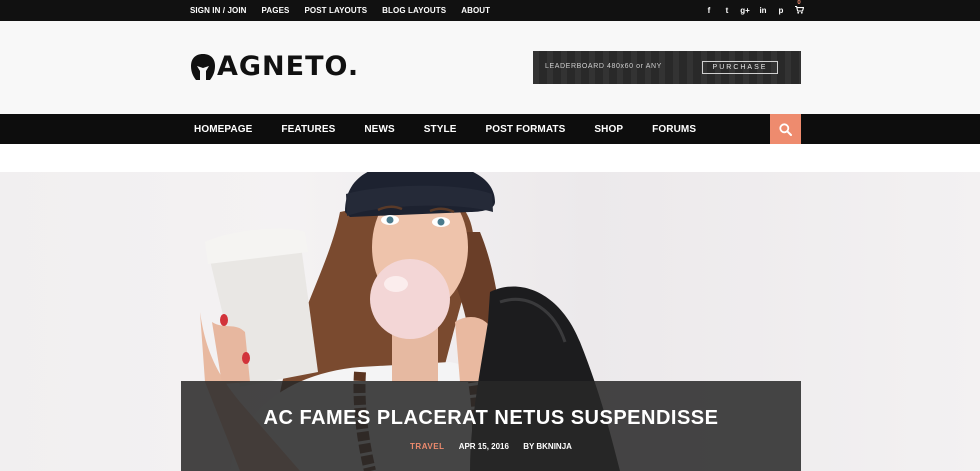 The image size is (980, 471). I want to click on nav-item-post-formats: POST FORMATS, so click(526, 129).